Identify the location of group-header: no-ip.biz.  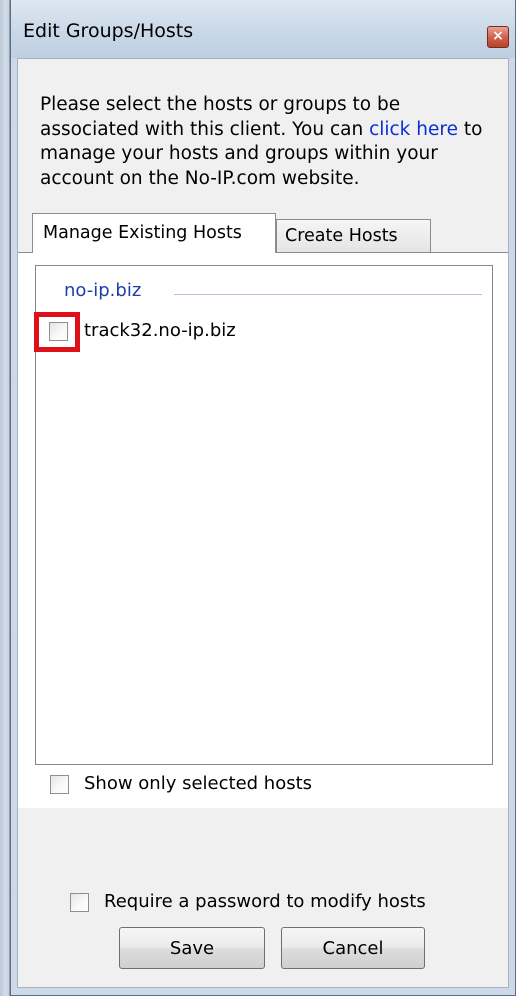
(103, 290).